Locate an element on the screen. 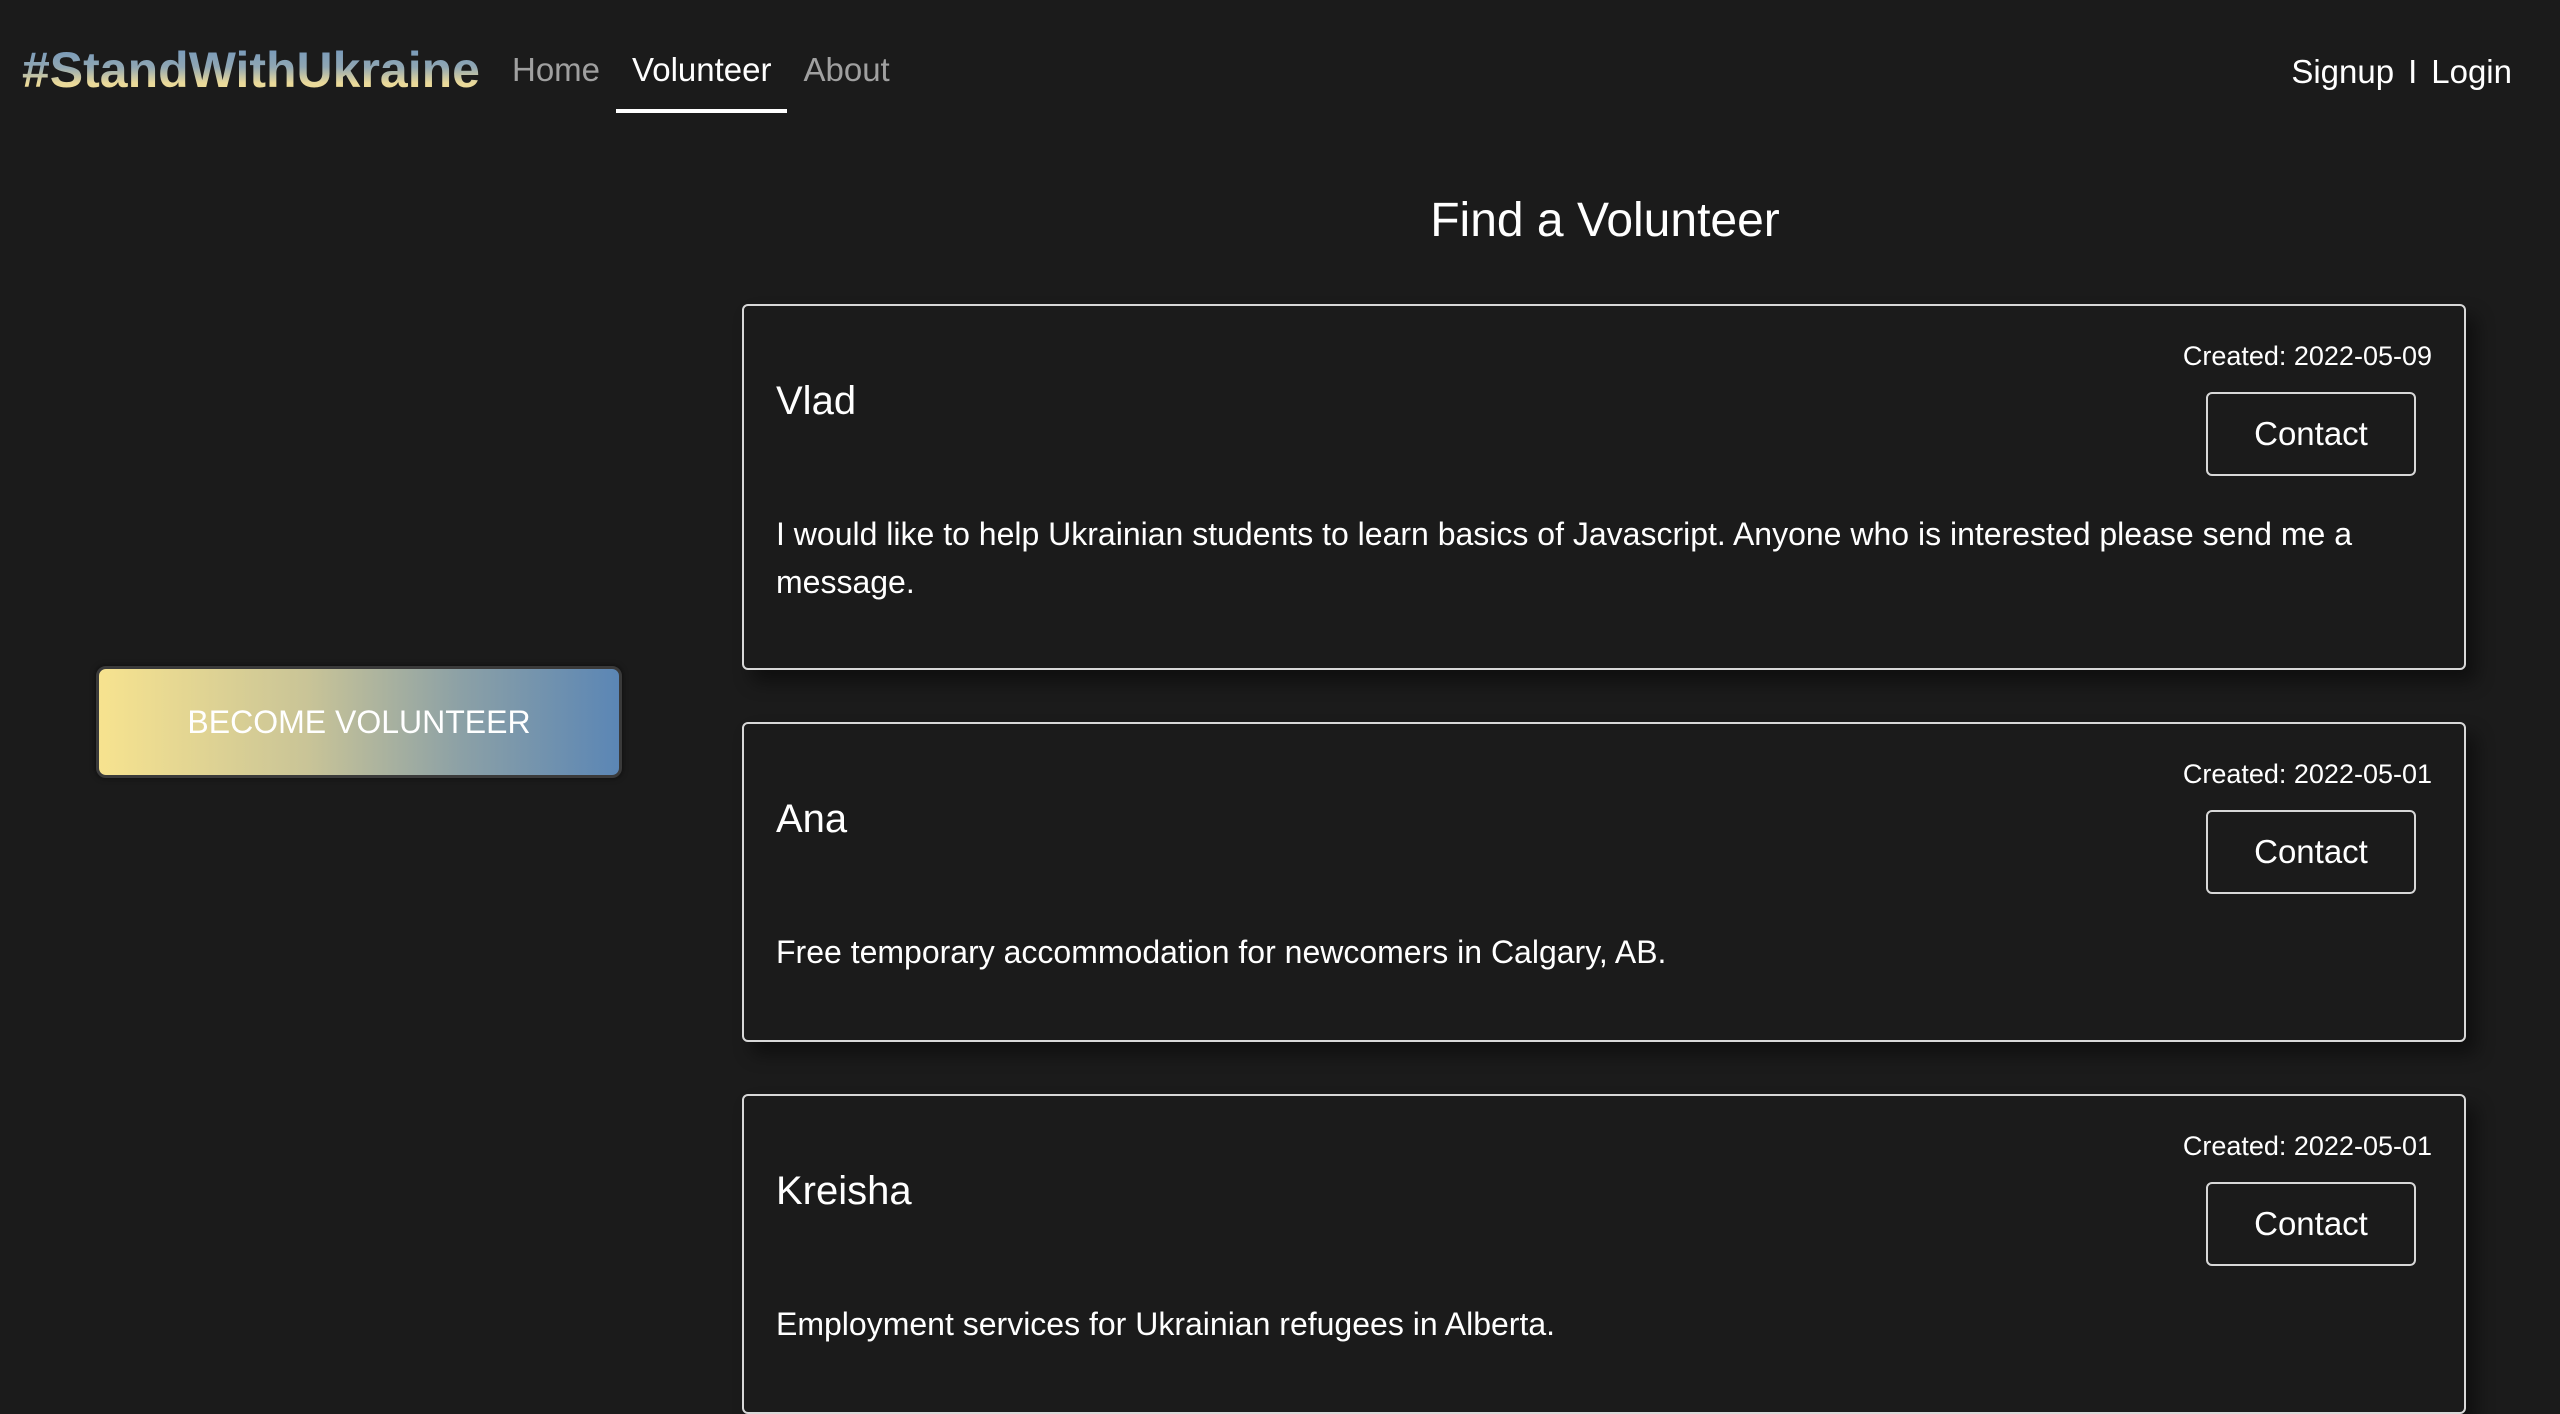 This screenshot has height=1414, width=2560. volunteer-name: Vlad is located at coordinates (816, 401).